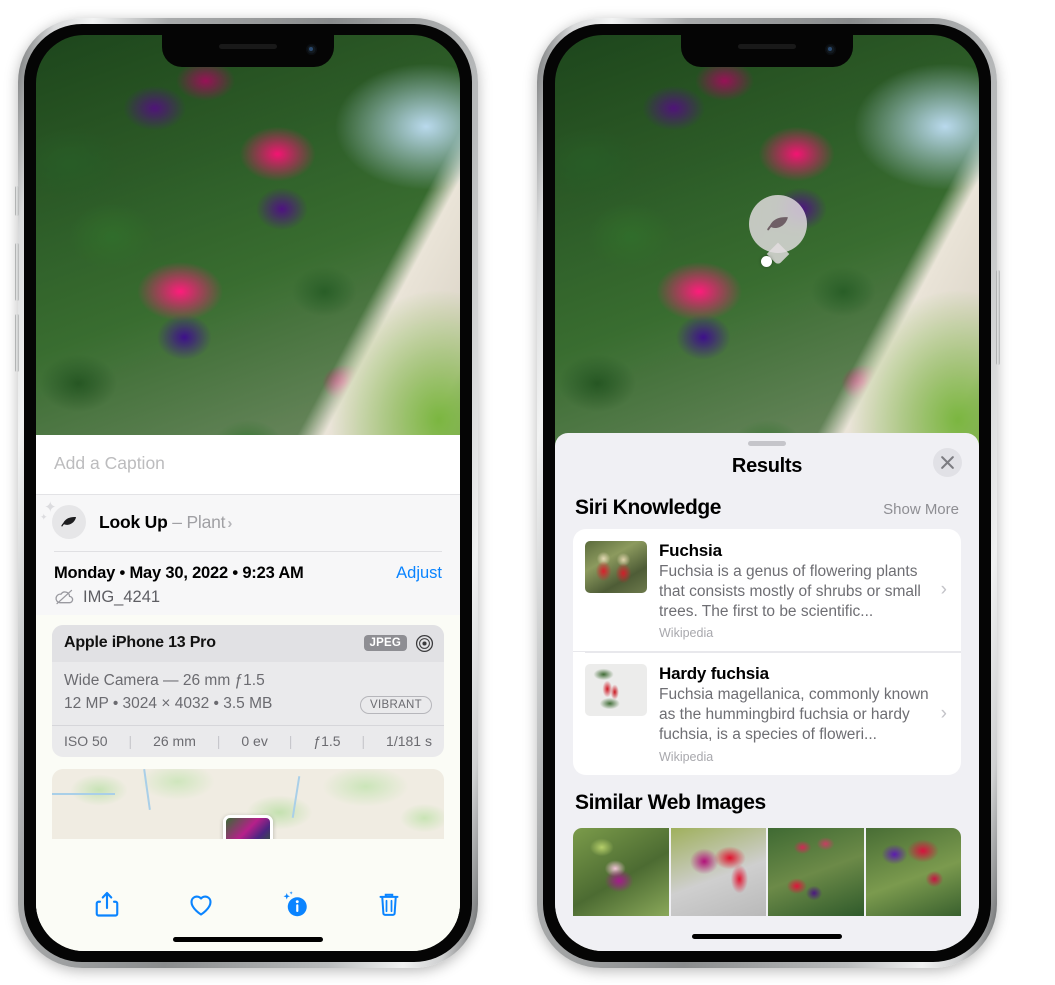 This screenshot has height=985, width=1055. What do you see at coordinates (254, 740) in the screenshot?
I see `exif-exposure: 0 ev` at bounding box center [254, 740].